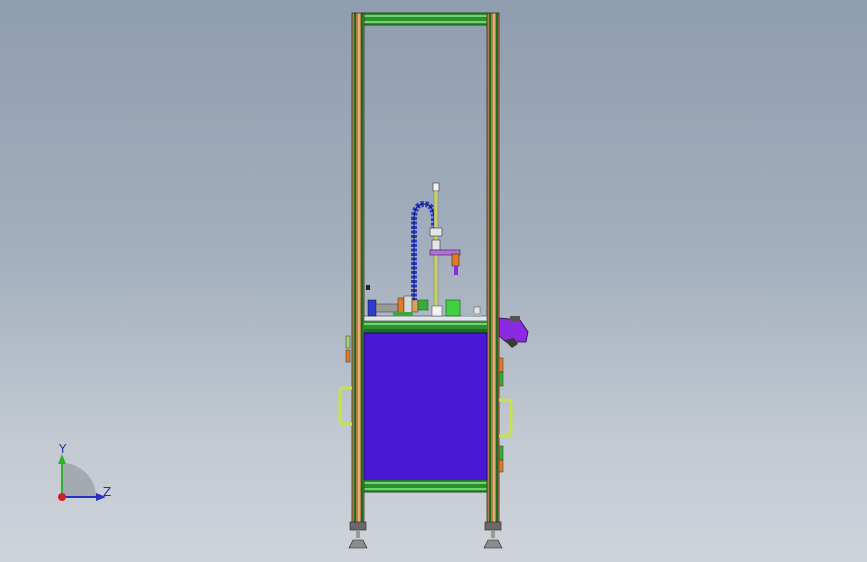 This screenshot has width=867, height=562. I want to click on side-mounted-unit, so click(513, 332).